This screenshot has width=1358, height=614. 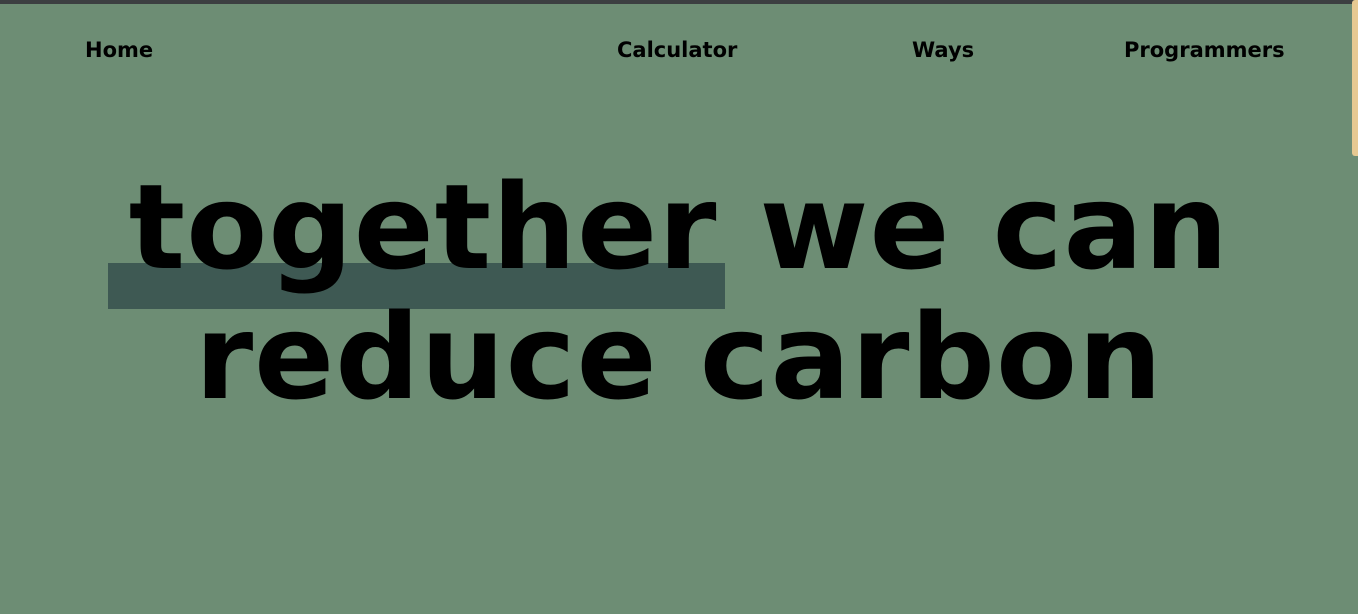 What do you see at coordinates (973, 227) in the screenshot?
I see `hero-words-we-can: we can` at bounding box center [973, 227].